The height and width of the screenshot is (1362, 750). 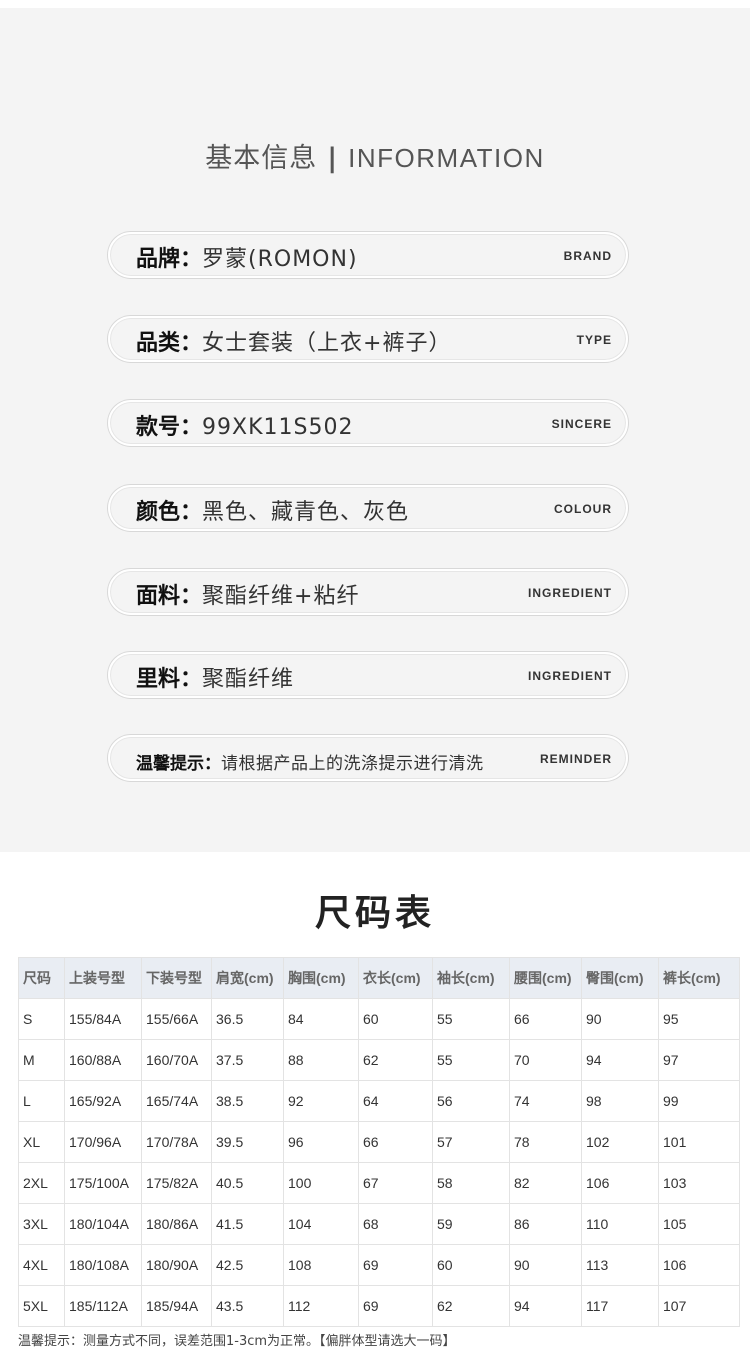 What do you see at coordinates (545, 1101) in the screenshot?
I see `table-cell: 74` at bounding box center [545, 1101].